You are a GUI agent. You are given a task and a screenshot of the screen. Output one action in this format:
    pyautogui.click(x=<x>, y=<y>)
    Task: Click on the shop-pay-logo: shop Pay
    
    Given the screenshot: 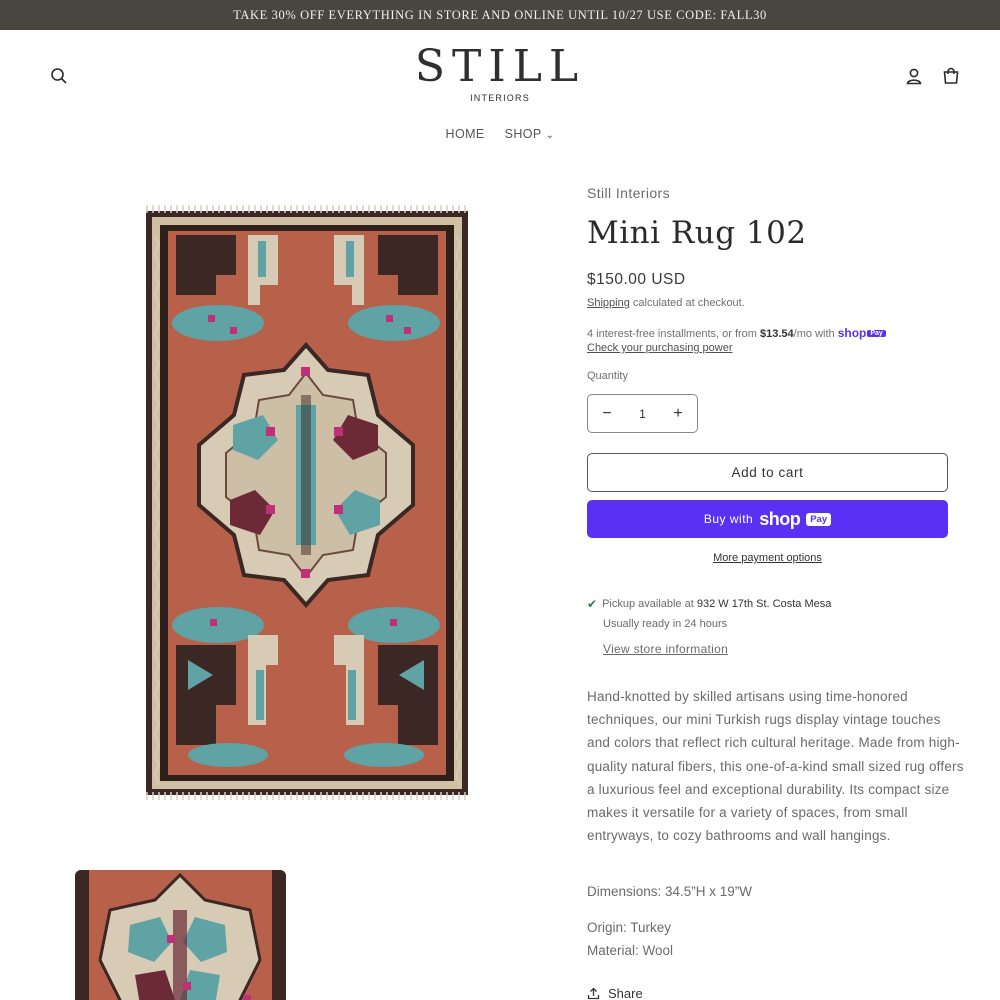 What is the action you would take?
    pyautogui.click(x=862, y=333)
    